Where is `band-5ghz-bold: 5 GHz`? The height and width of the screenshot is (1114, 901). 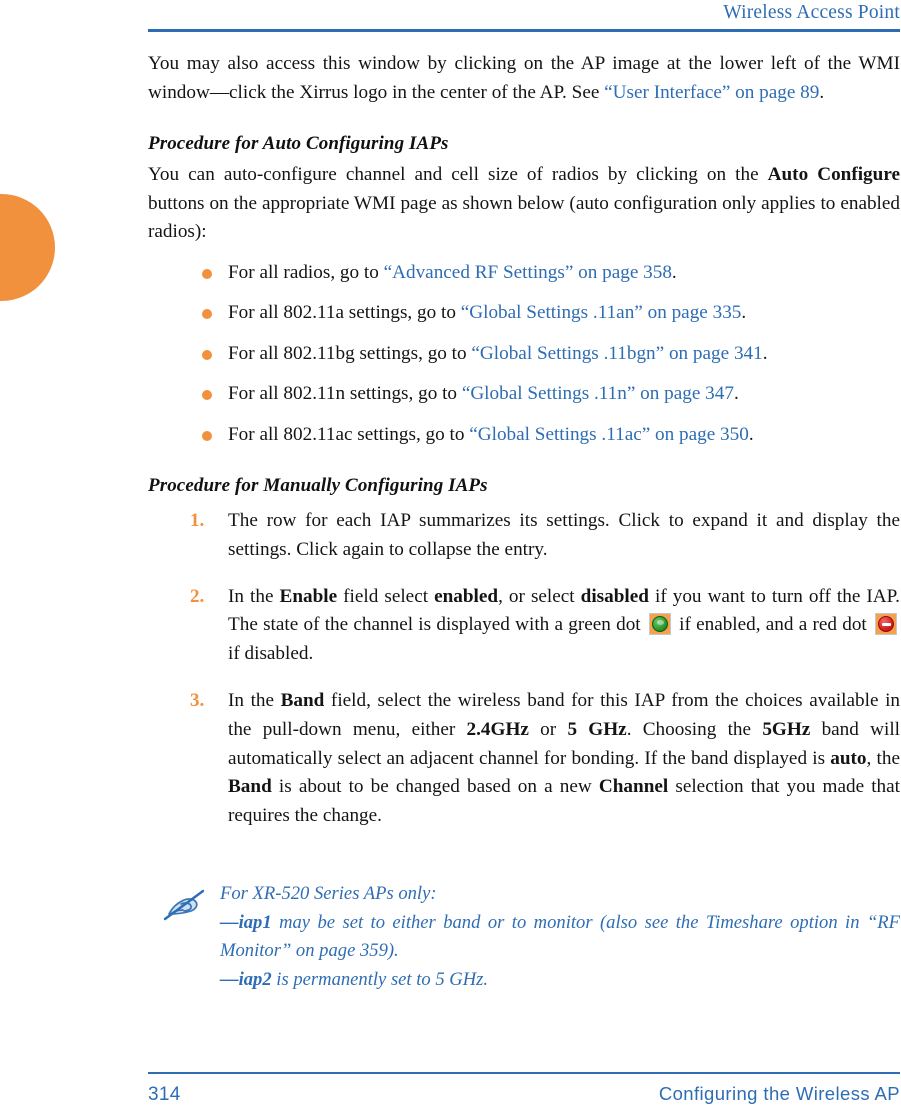 band-5ghz-bold: 5 GHz is located at coordinates (597, 729).